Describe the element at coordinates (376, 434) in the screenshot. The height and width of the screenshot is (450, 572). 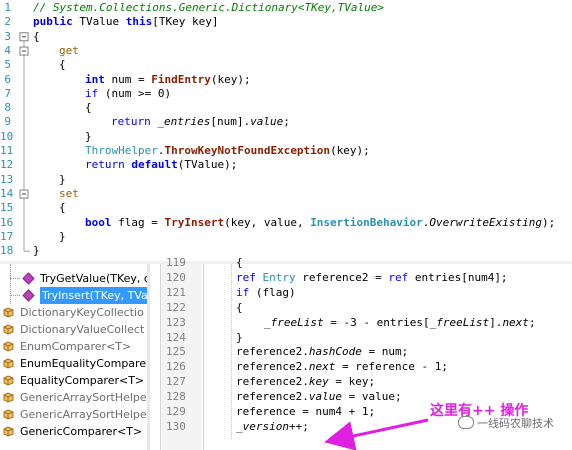
I see `annotation-arrow` at that location.